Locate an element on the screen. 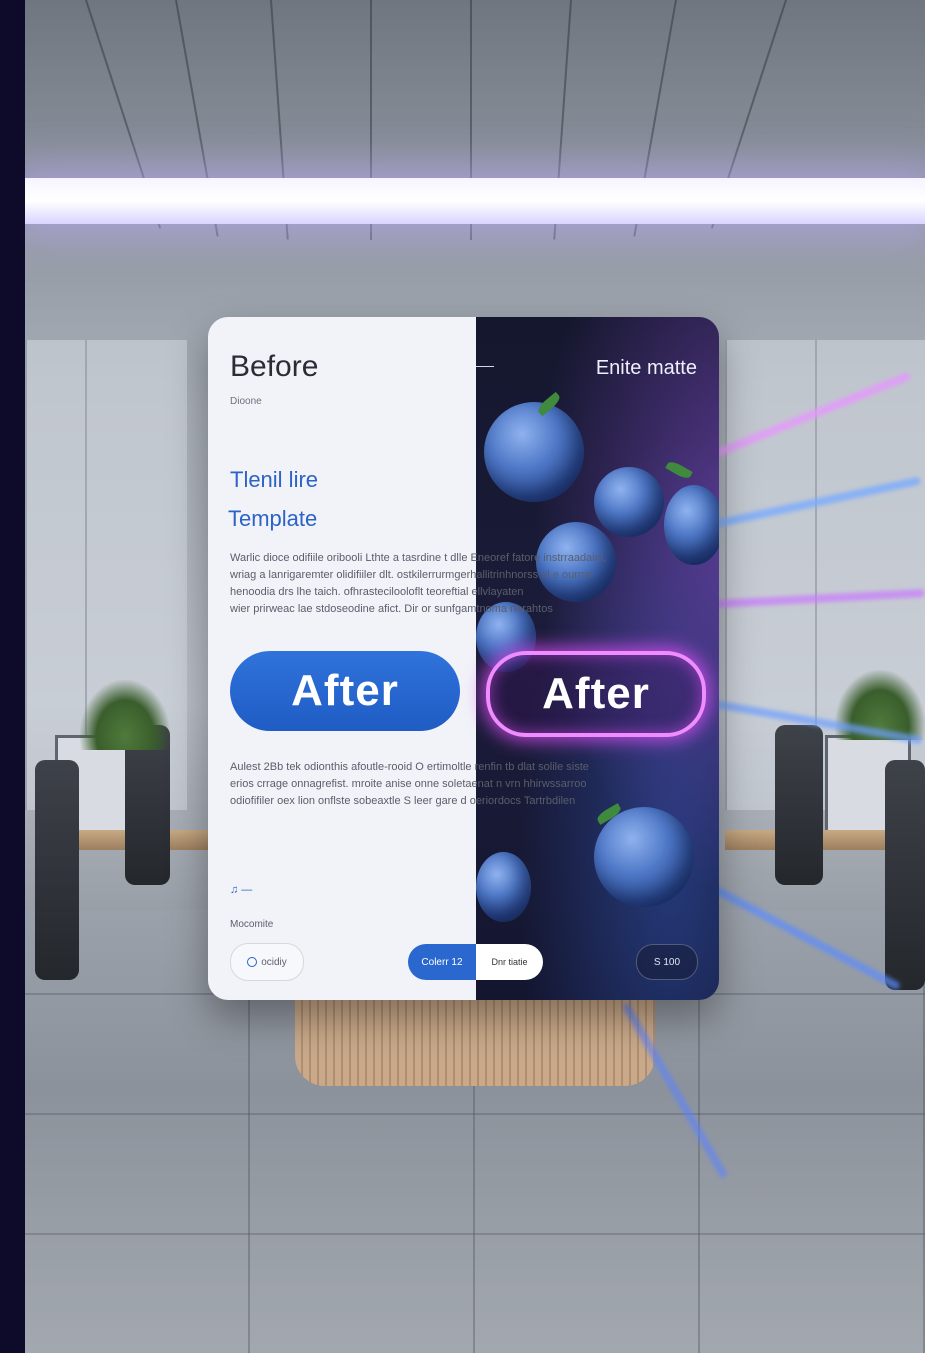 This screenshot has height=1353, width=925. leaf-image is located at coordinates (679, 470).